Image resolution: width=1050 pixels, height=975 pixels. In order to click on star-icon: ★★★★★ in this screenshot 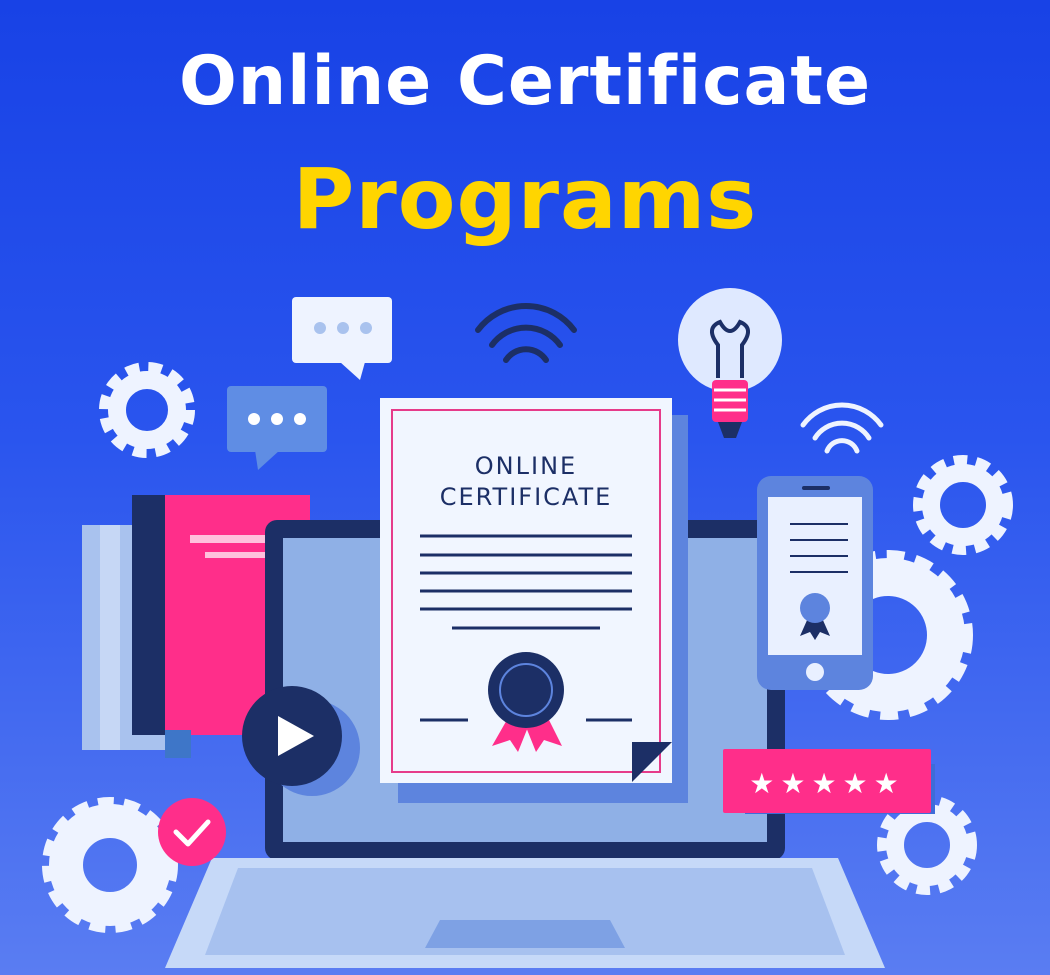, I will do `click(827, 783)`.